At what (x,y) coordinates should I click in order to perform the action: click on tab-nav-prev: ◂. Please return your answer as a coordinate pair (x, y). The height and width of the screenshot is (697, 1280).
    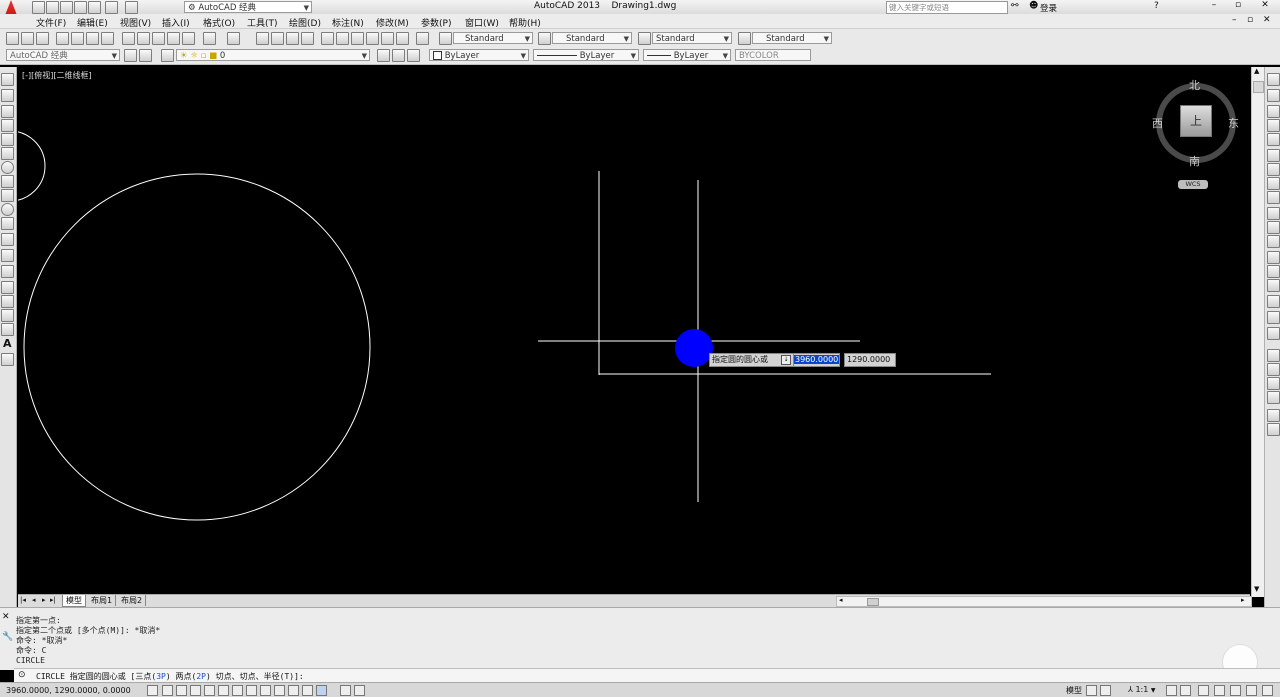
    Looking at the image, I should click on (34, 600).